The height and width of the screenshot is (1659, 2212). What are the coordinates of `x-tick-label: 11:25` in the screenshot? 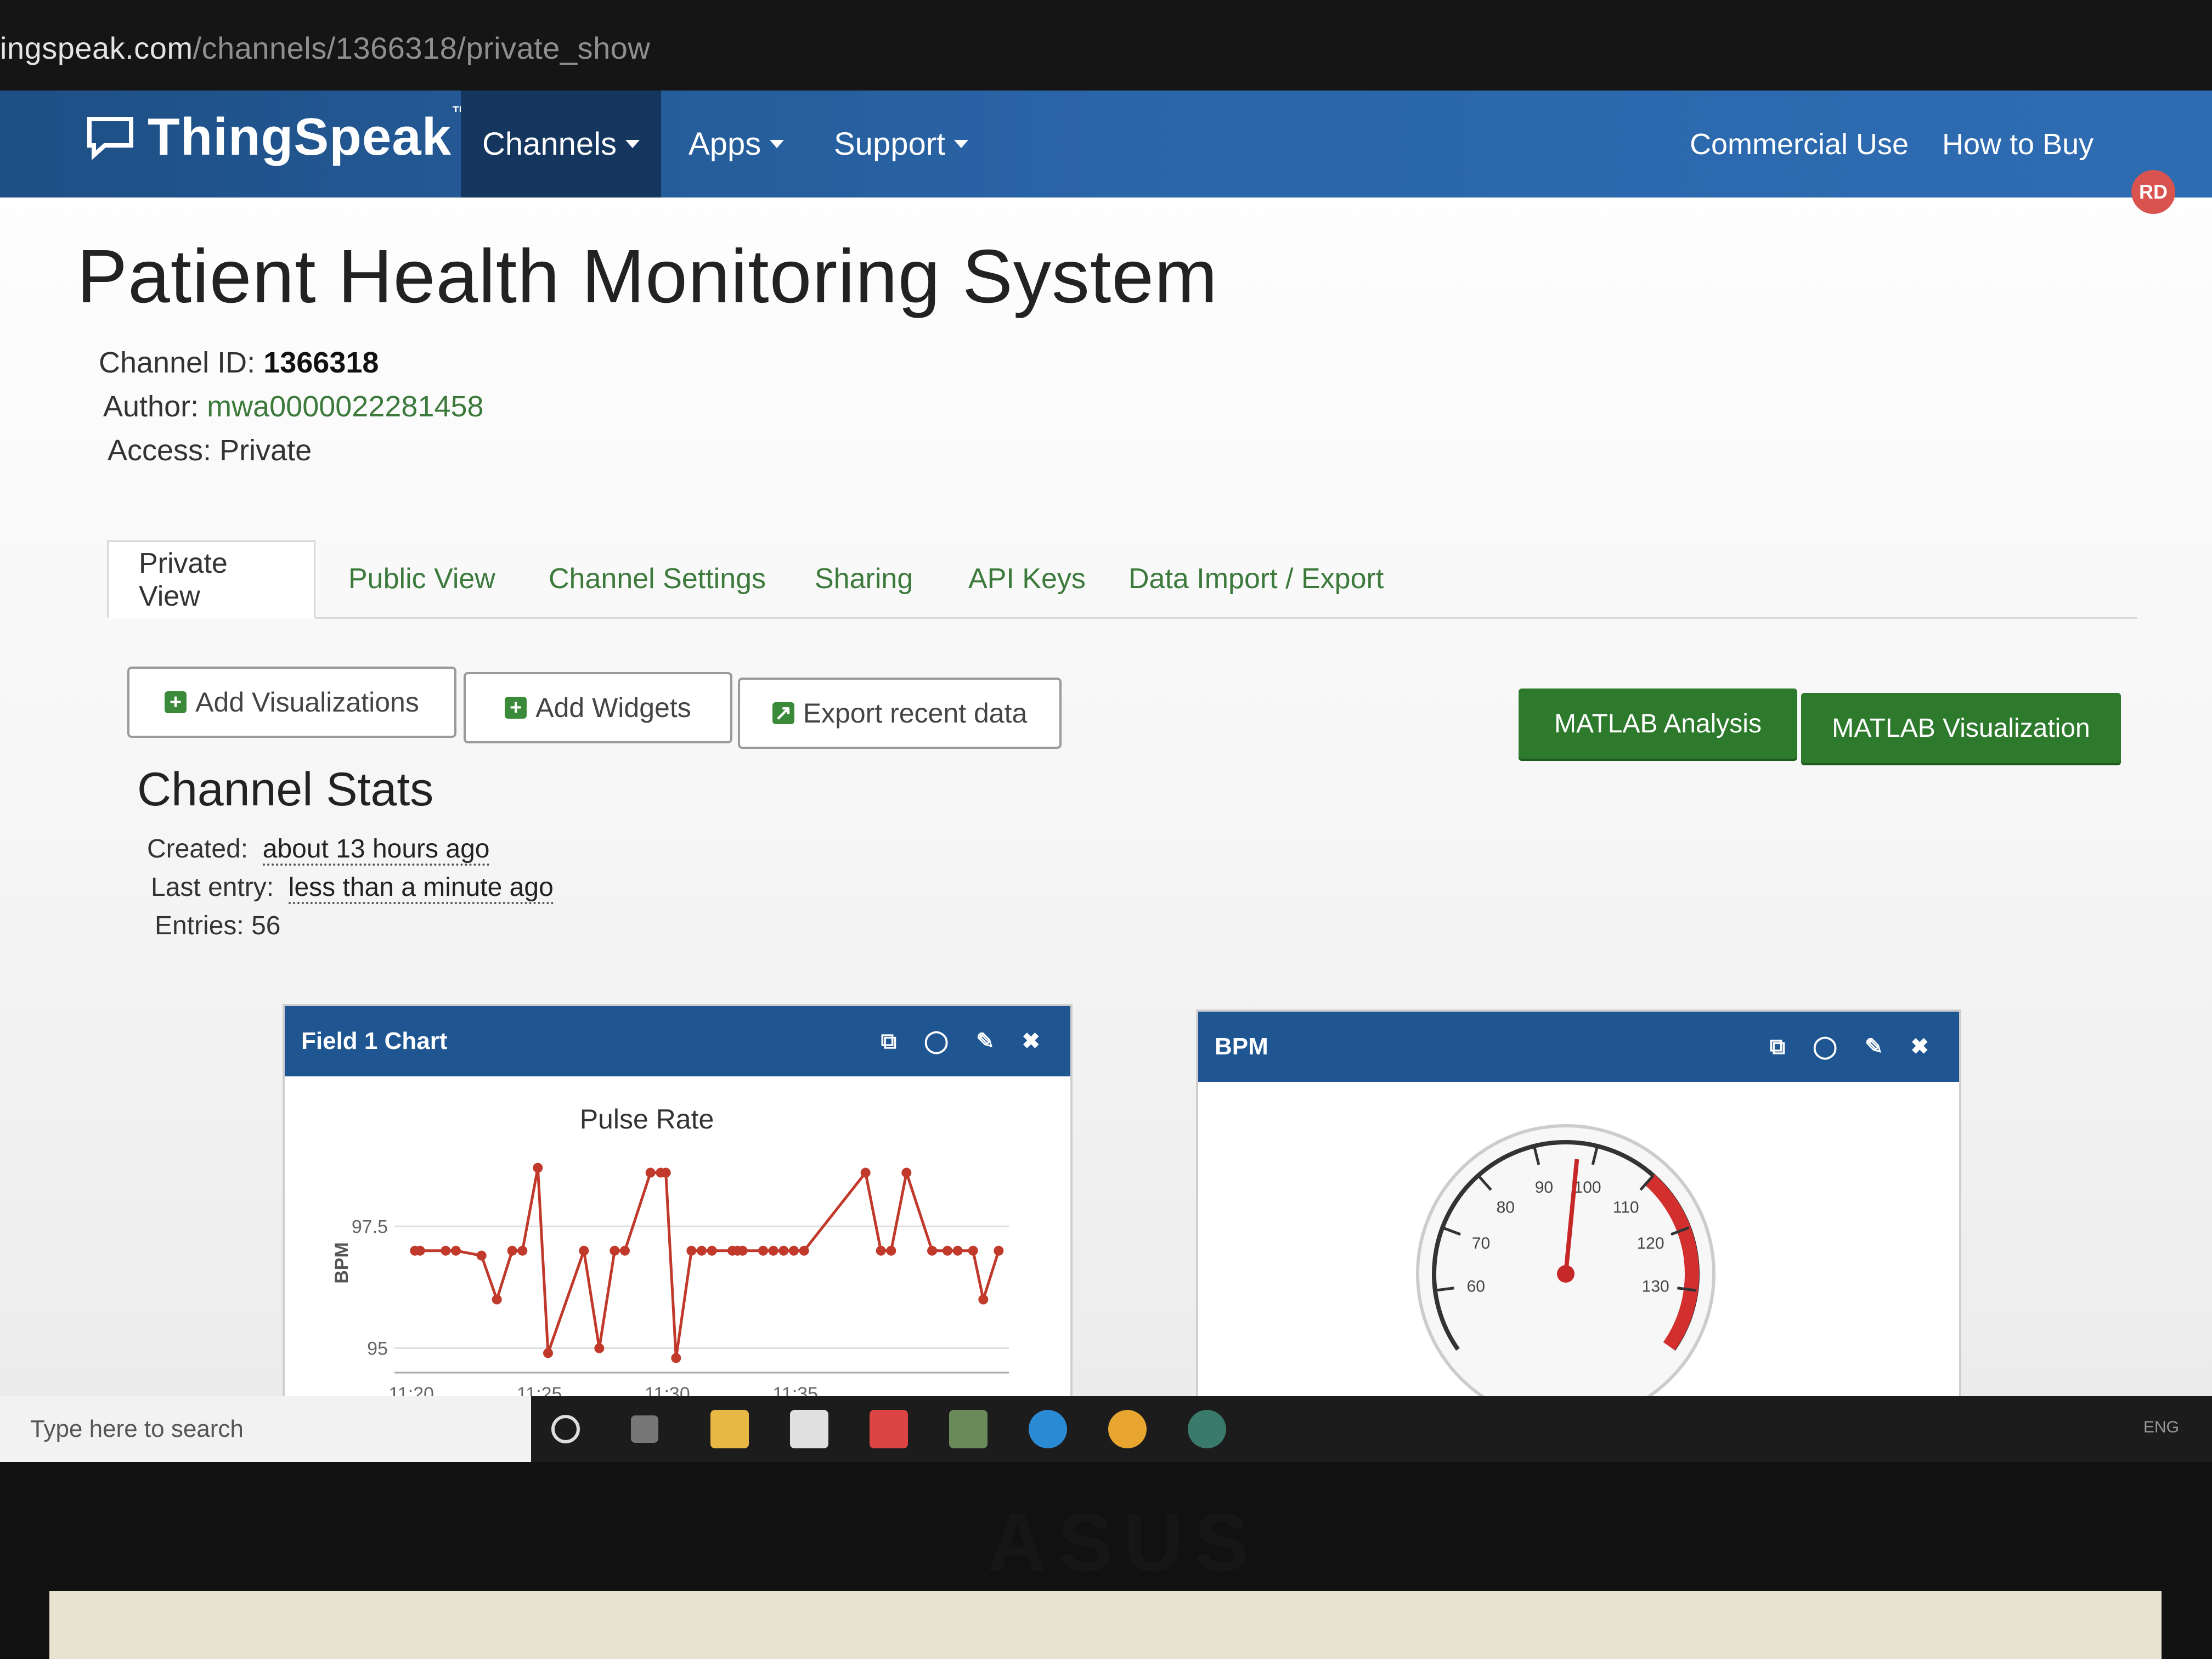 It's located at (539, 1390).